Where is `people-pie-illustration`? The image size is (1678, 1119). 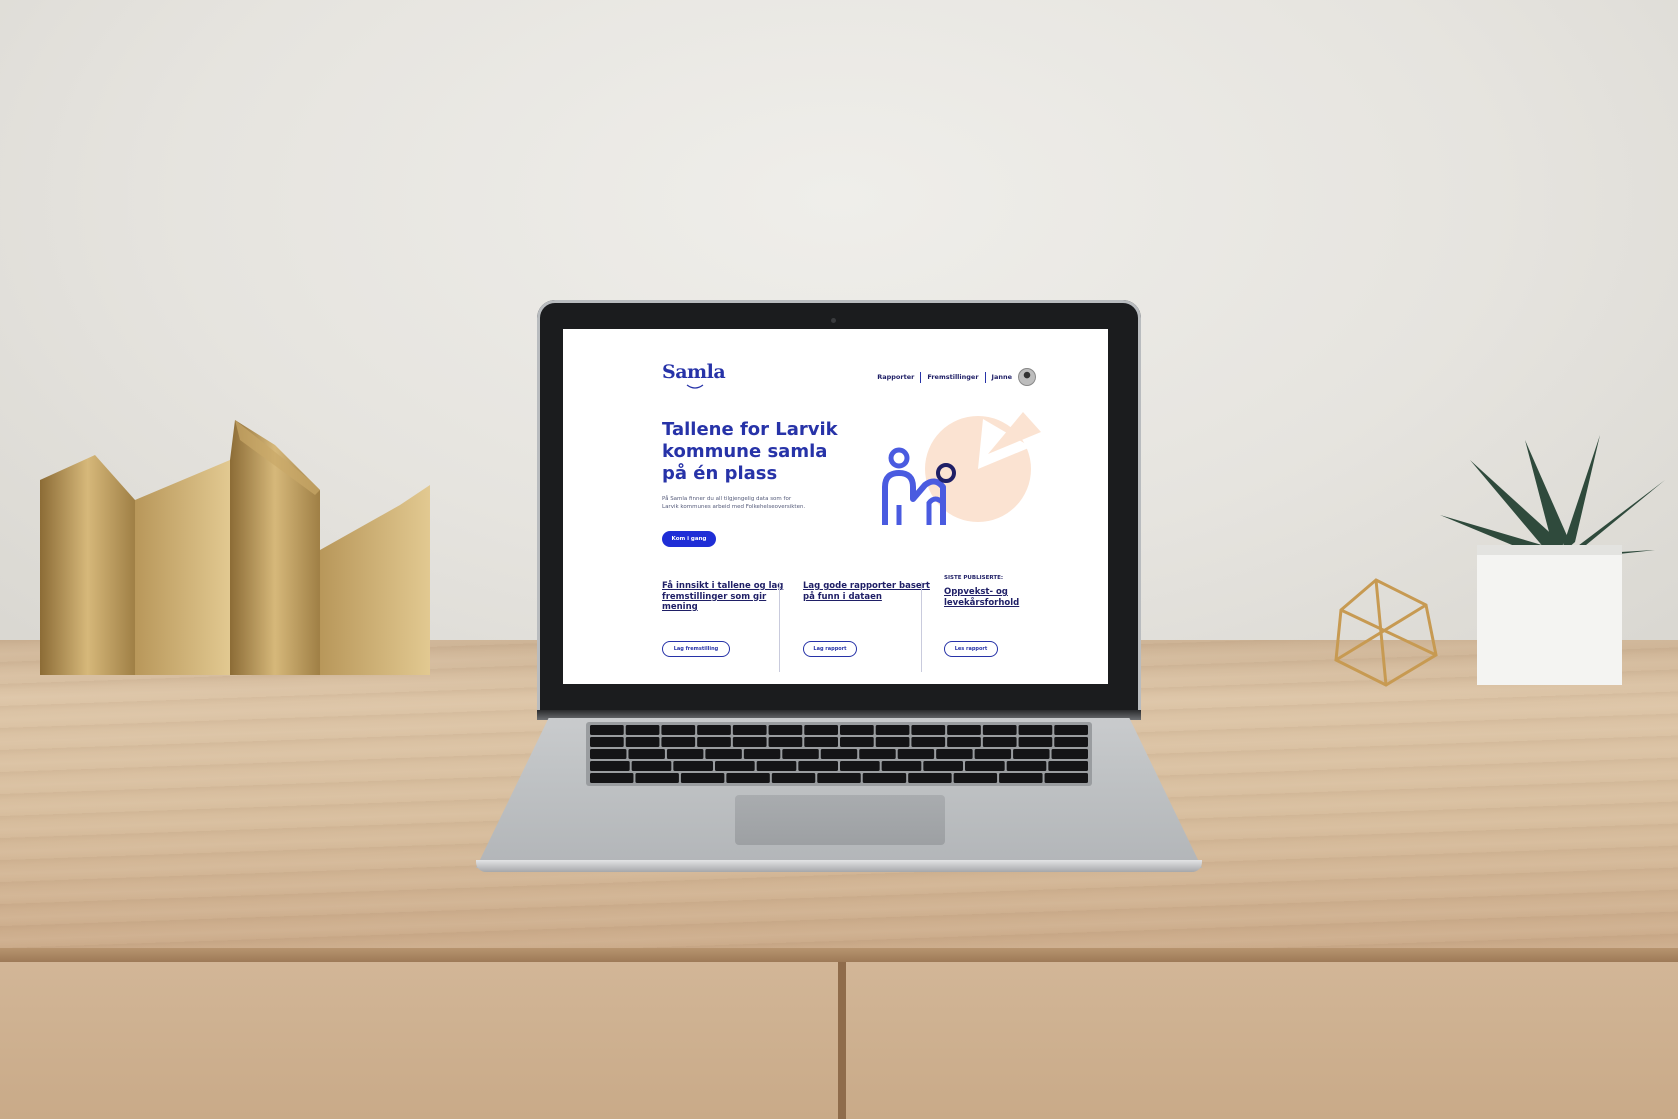
people-pie-illustration is located at coordinates (961, 468).